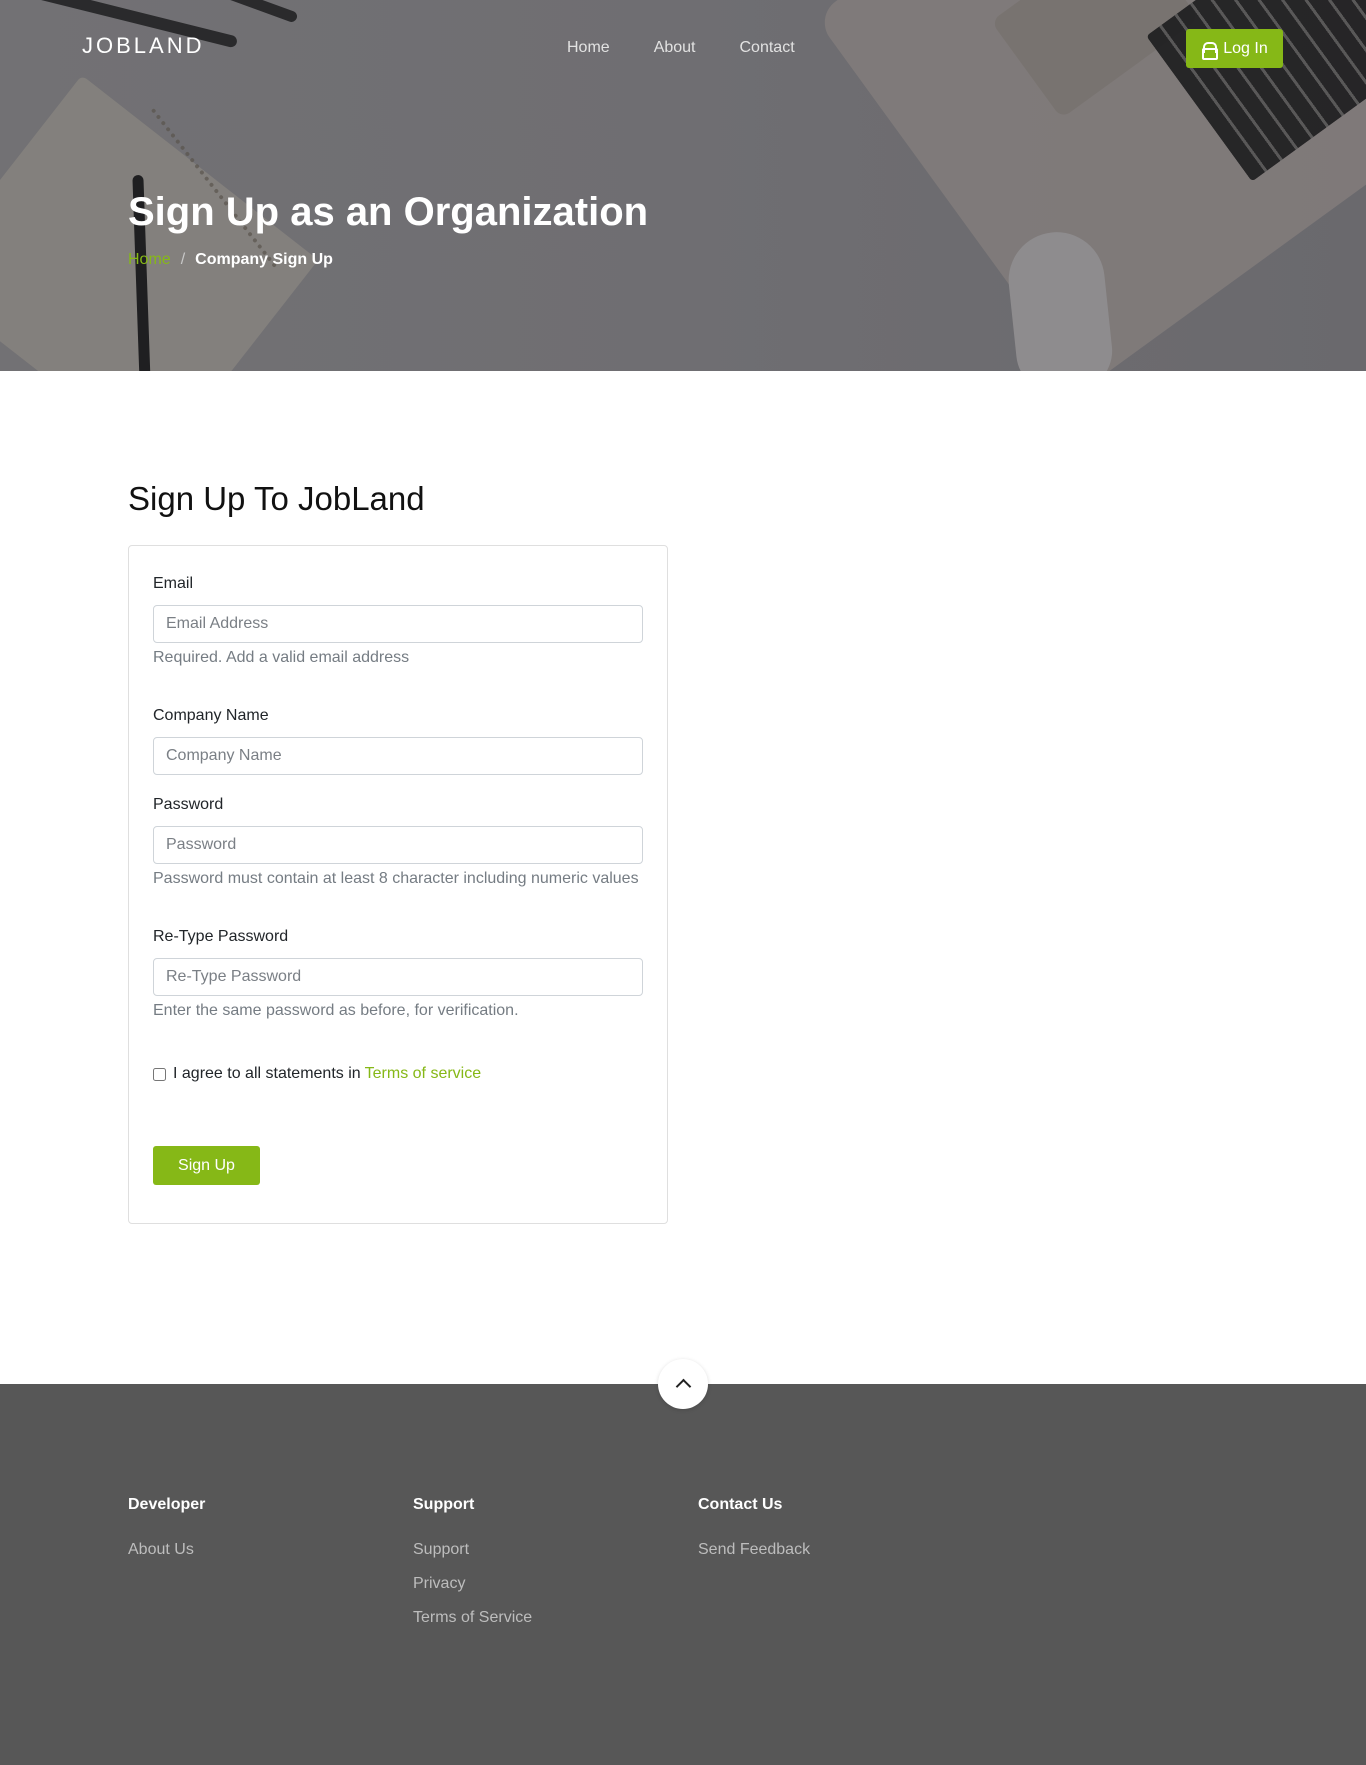 The image size is (1366, 1765). I want to click on nav-link-home: Home, so click(588, 48).